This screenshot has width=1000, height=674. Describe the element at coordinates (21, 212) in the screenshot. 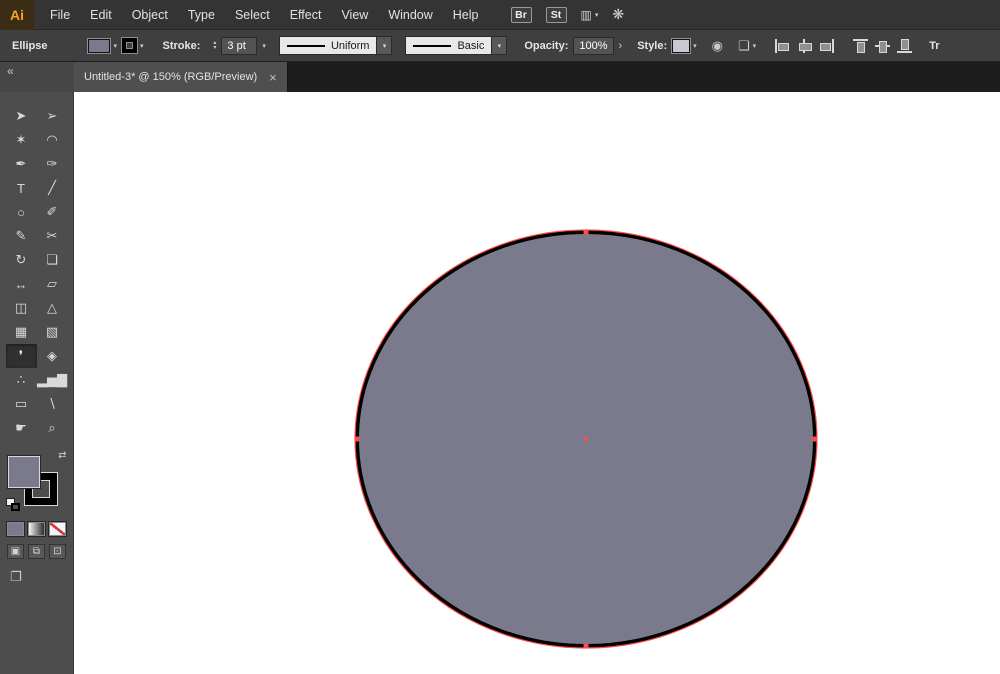

I see `ellipse-tool: ○` at that location.